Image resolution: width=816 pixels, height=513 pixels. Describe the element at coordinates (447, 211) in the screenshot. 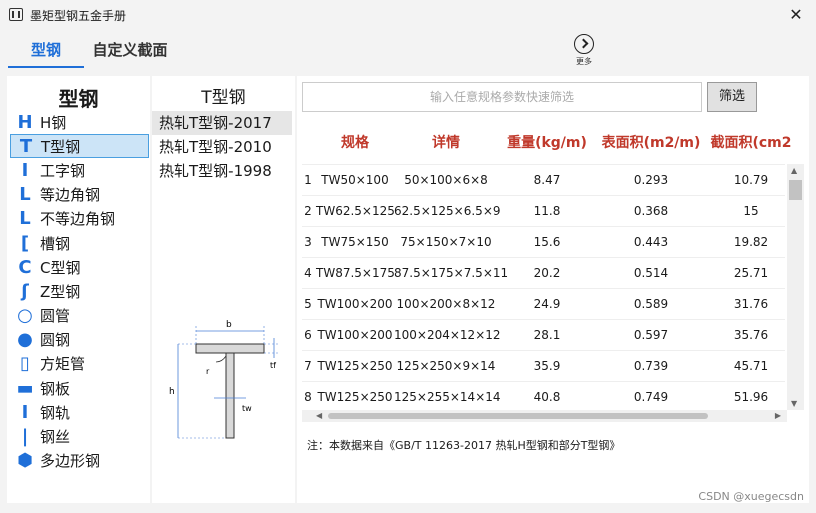

I see `table-cell: 62.5×125×6.5×9` at that location.